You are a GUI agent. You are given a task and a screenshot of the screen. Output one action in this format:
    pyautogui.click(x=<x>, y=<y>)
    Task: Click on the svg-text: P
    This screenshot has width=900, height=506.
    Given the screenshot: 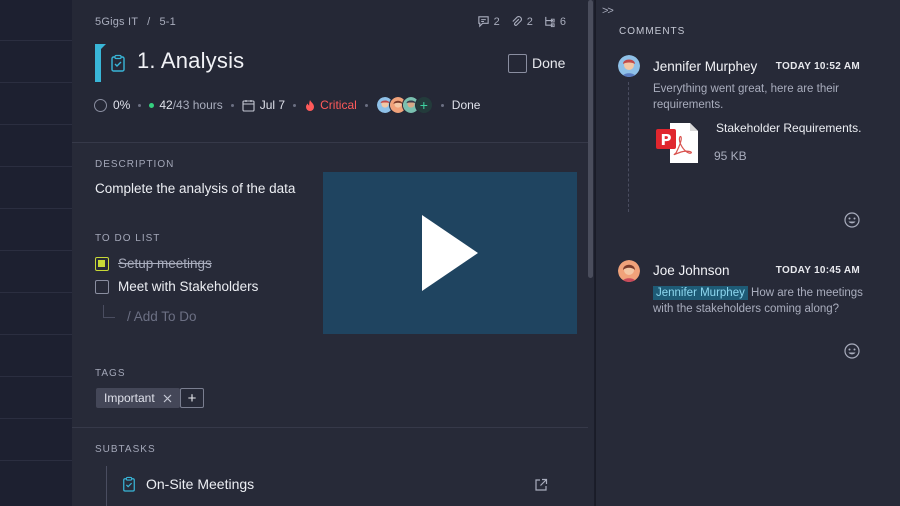 What is the action you would take?
    pyautogui.click(x=666, y=140)
    